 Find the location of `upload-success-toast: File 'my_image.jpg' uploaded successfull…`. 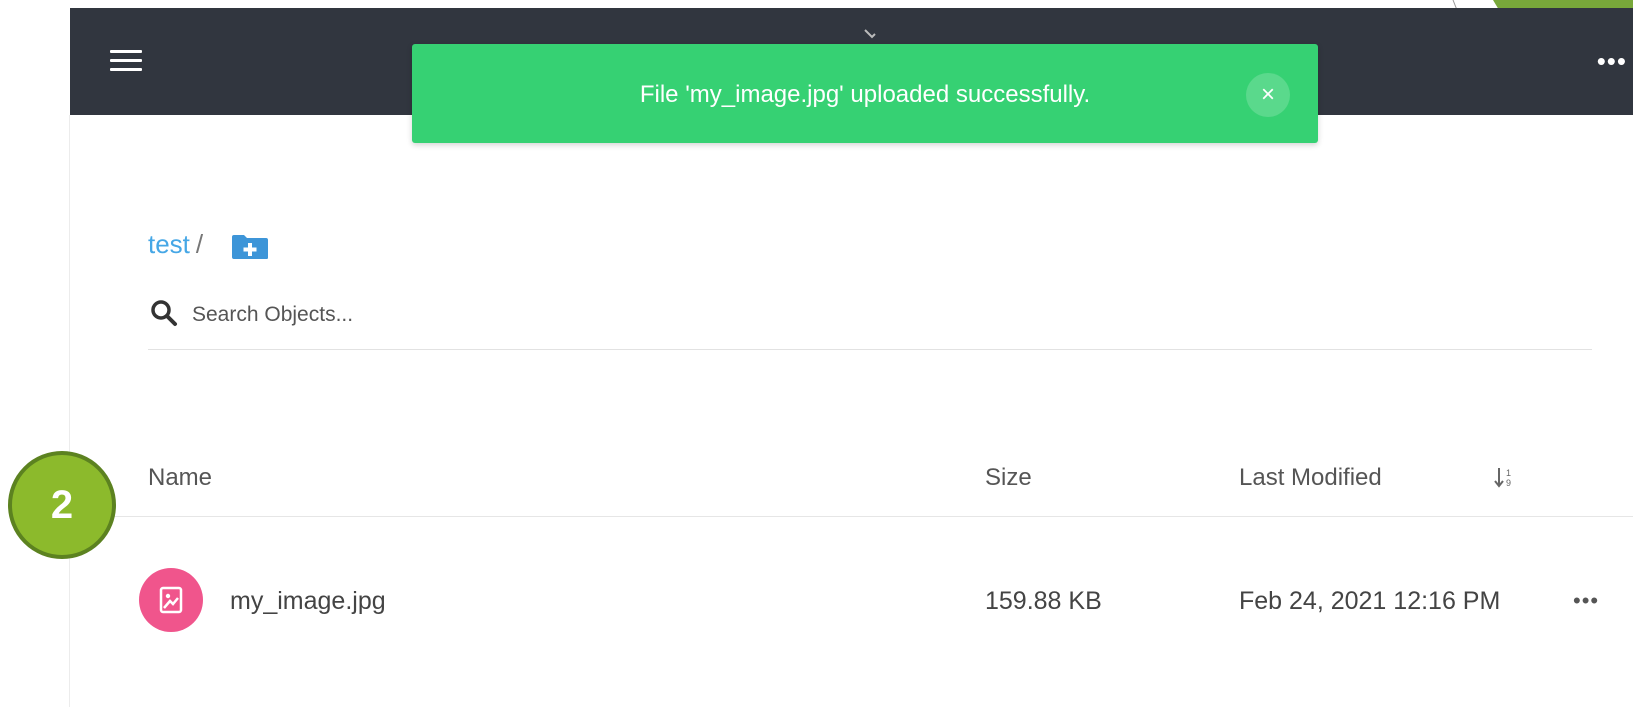

upload-success-toast: File 'my_image.jpg' uploaded successfull… is located at coordinates (865, 93).